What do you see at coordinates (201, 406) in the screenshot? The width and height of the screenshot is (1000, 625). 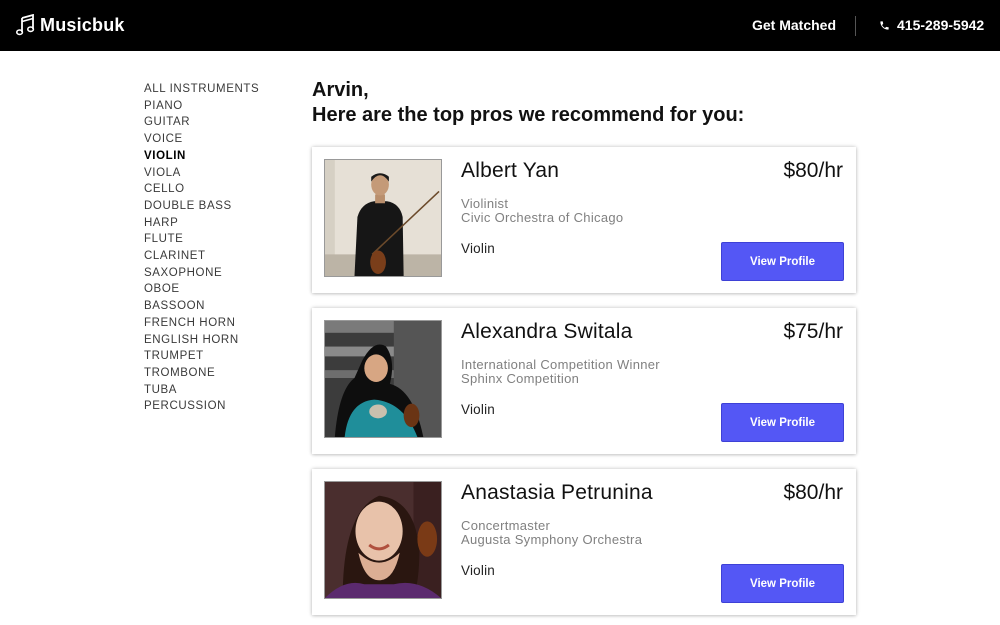 I see `sidebar-item-percussion: PERCUSSION` at bounding box center [201, 406].